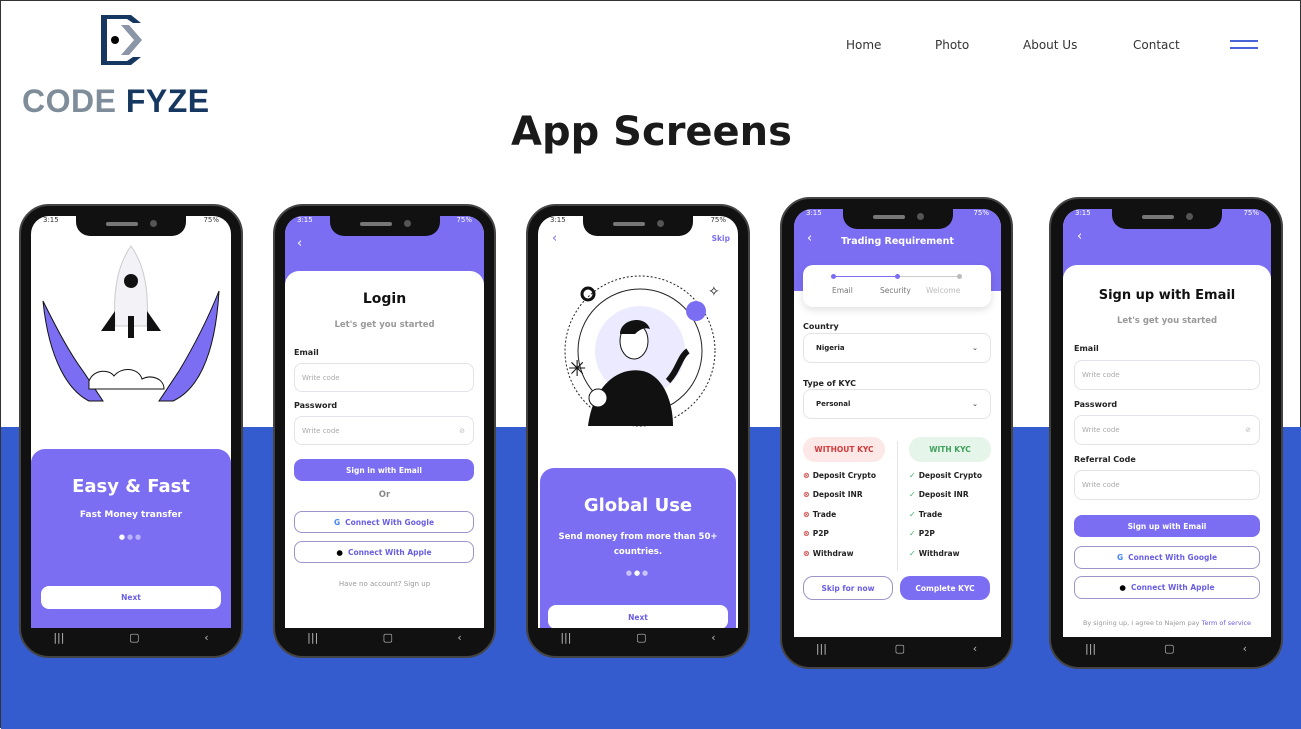 The image size is (1301, 729). I want to click on without-kyc-feature: ⊗ P2P, so click(816, 533).